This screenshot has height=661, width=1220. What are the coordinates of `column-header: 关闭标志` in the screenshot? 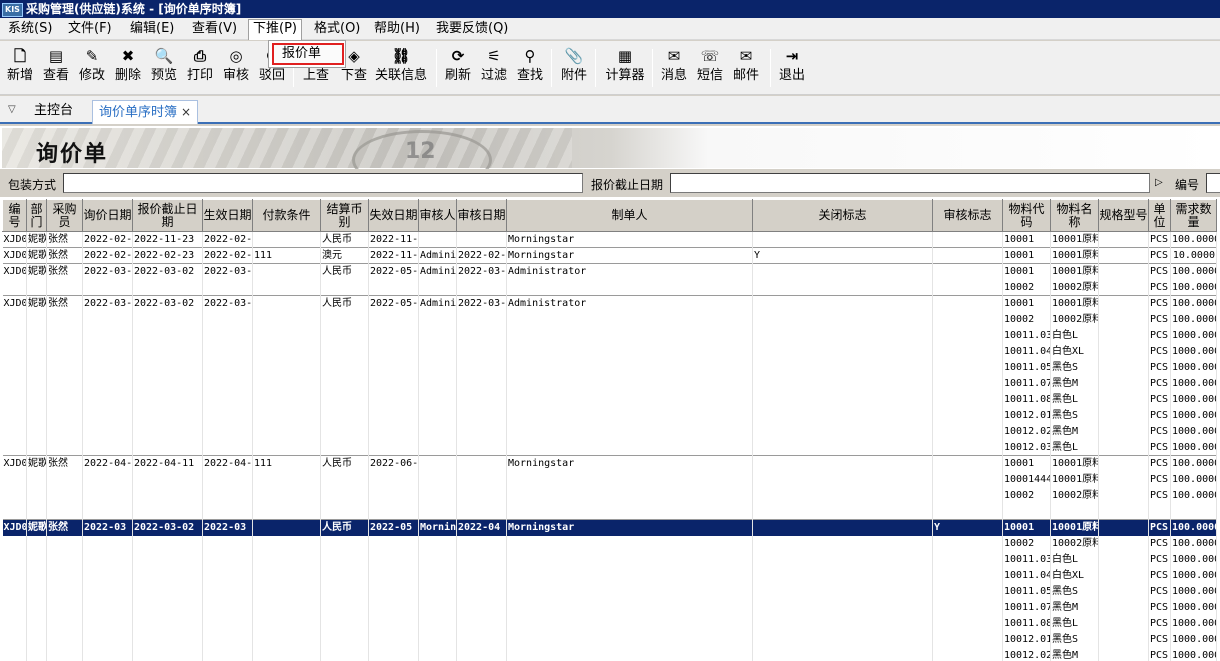 It's located at (842, 215).